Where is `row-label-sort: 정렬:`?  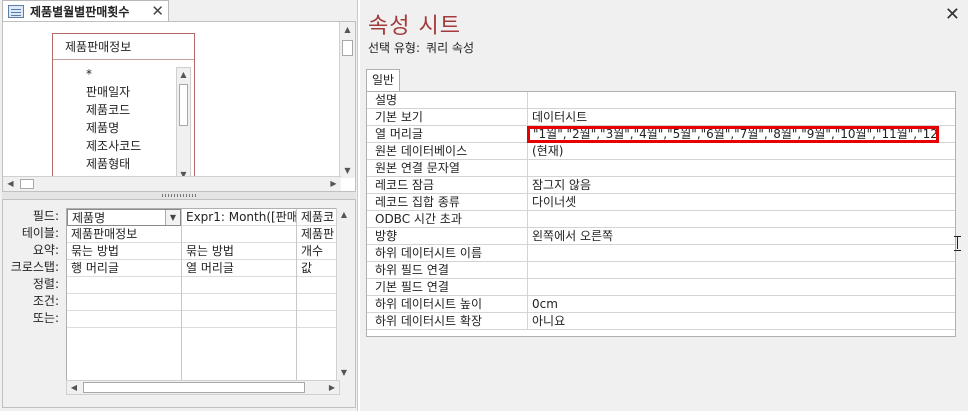 row-label-sort: 정렬: is located at coordinates (45, 284).